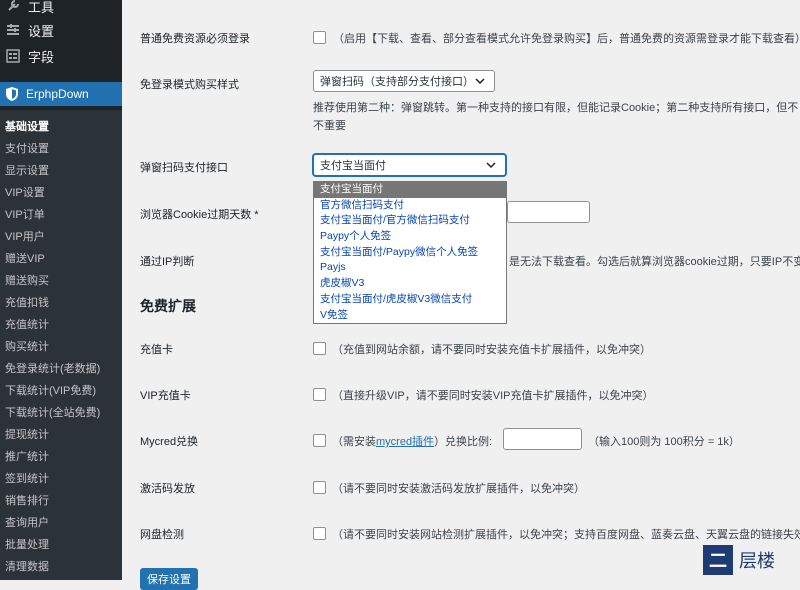 This screenshot has width=800, height=590. Describe the element at coordinates (57, 94) in the screenshot. I see `menu-erphpdown-label: ErphpDown` at that location.